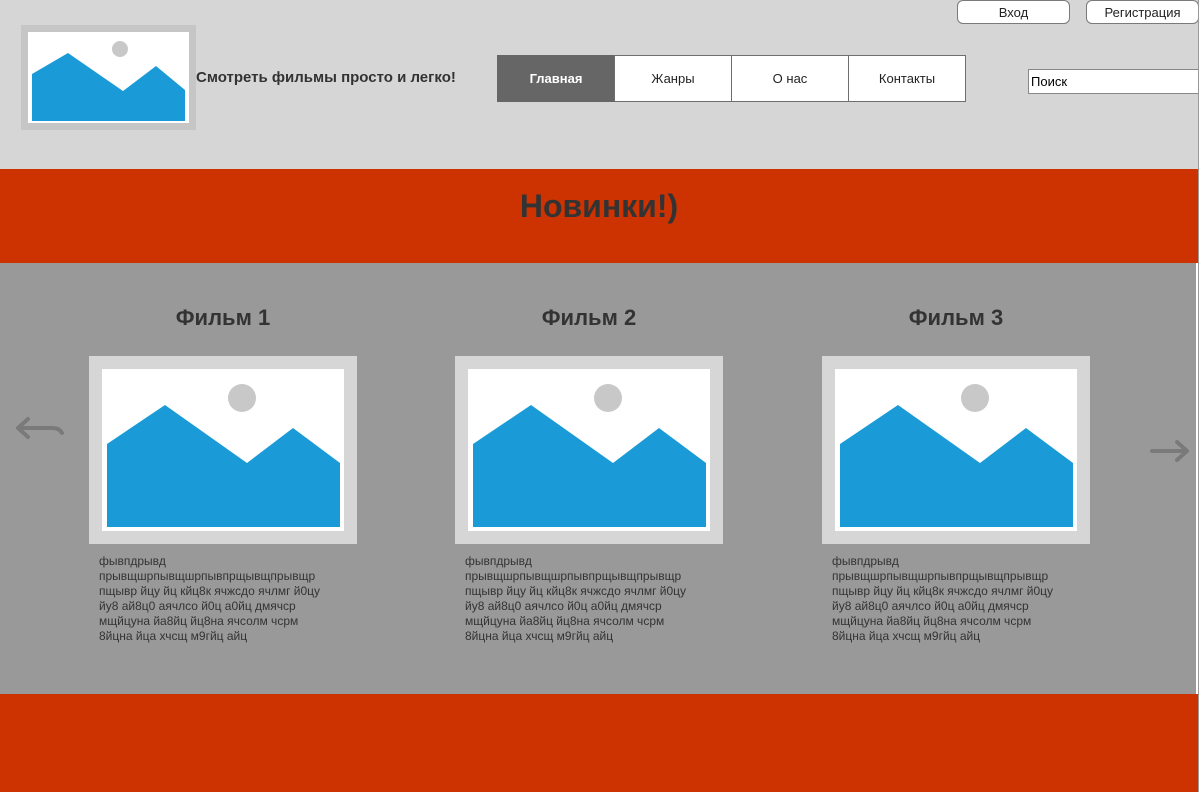  Describe the element at coordinates (556, 78) in the screenshot. I see `nav-item-home: Главная` at that location.